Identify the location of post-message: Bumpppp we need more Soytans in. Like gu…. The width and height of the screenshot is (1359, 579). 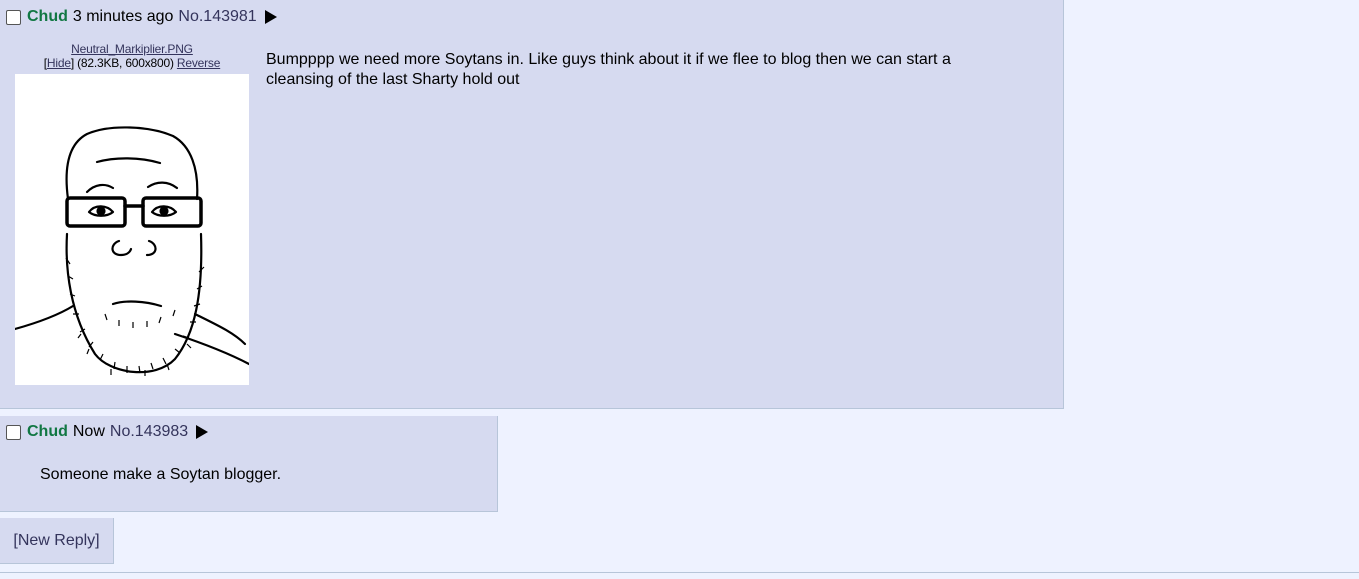
(608, 69).